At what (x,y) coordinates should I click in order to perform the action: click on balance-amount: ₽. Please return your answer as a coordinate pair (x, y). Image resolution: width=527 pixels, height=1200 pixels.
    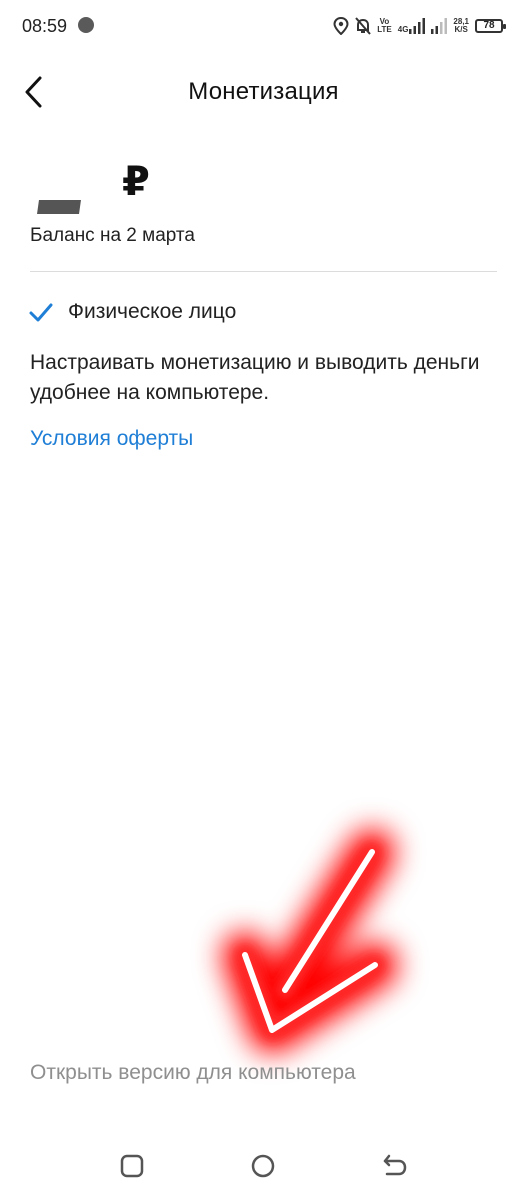
    Looking at the image, I should click on (93, 190).